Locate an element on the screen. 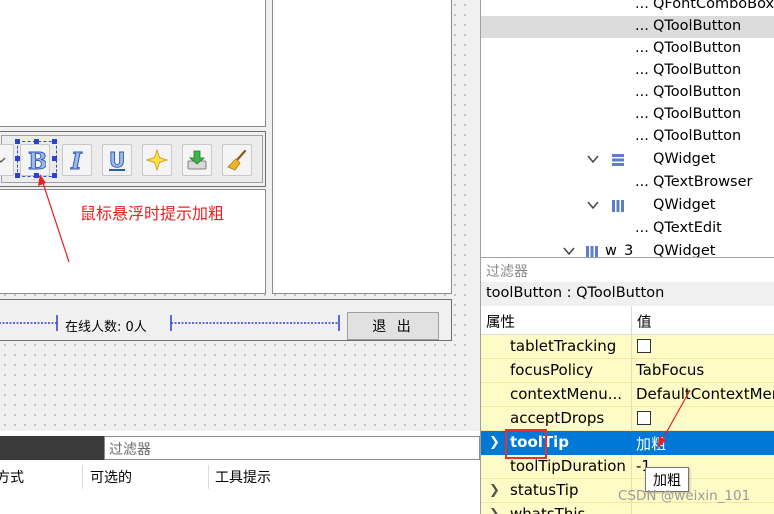 The image size is (774, 514). quit-button: 退 出 is located at coordinates (393, 326).